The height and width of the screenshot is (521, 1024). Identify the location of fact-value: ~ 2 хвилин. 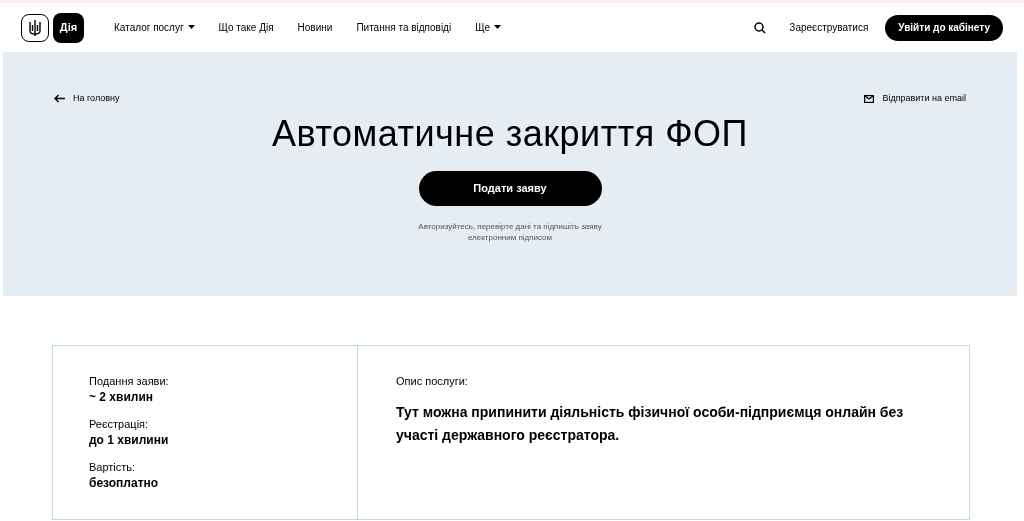
(122, 397).